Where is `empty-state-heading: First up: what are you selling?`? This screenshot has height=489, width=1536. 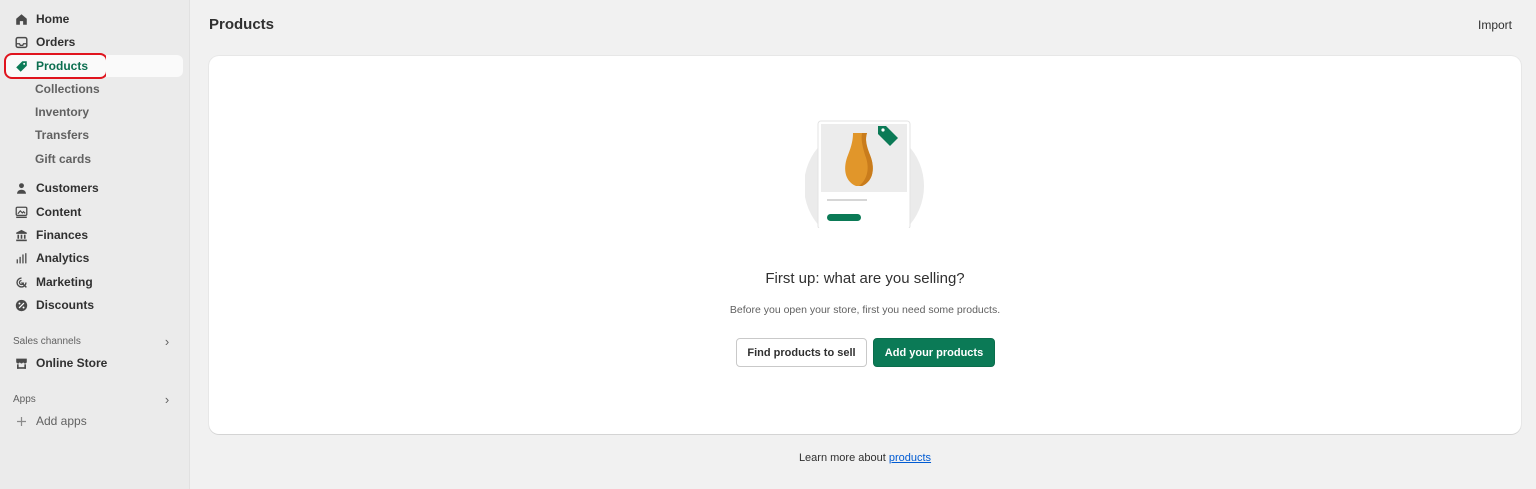
empty-state-heading: First up: what are you selling? is located at coordinates (865, 278).